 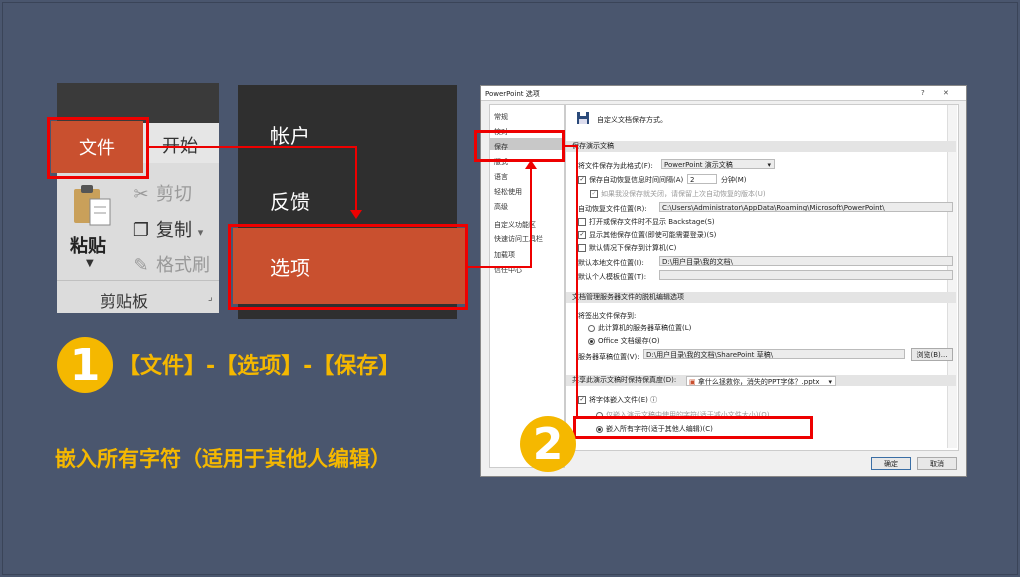 I want to click on options-header: 自定义文档保存方式。, so click(x=632, y=120).